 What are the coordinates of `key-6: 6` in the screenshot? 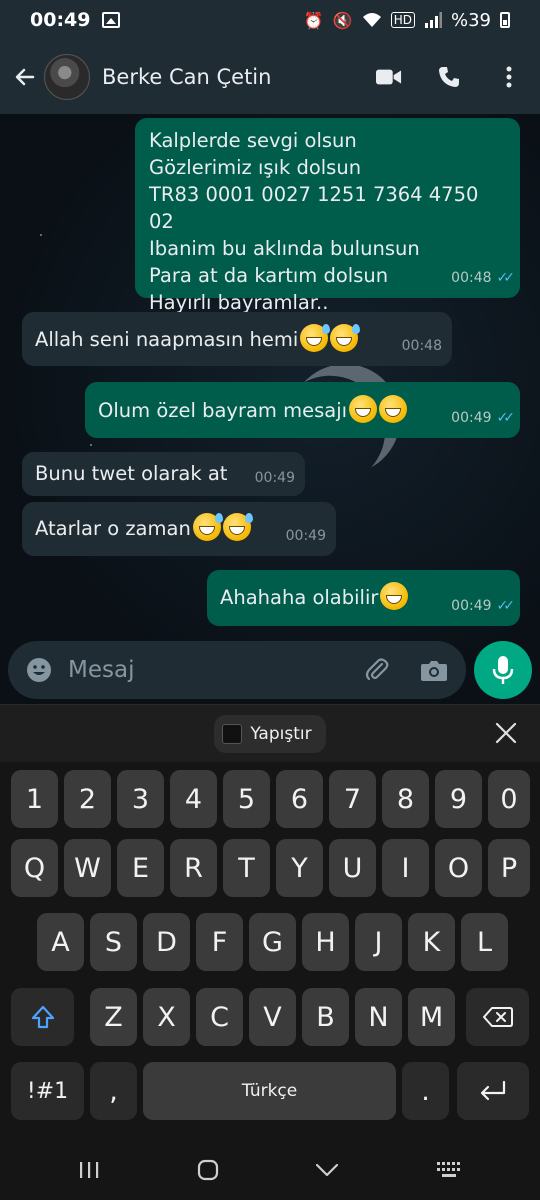 It's located at (299, 799).